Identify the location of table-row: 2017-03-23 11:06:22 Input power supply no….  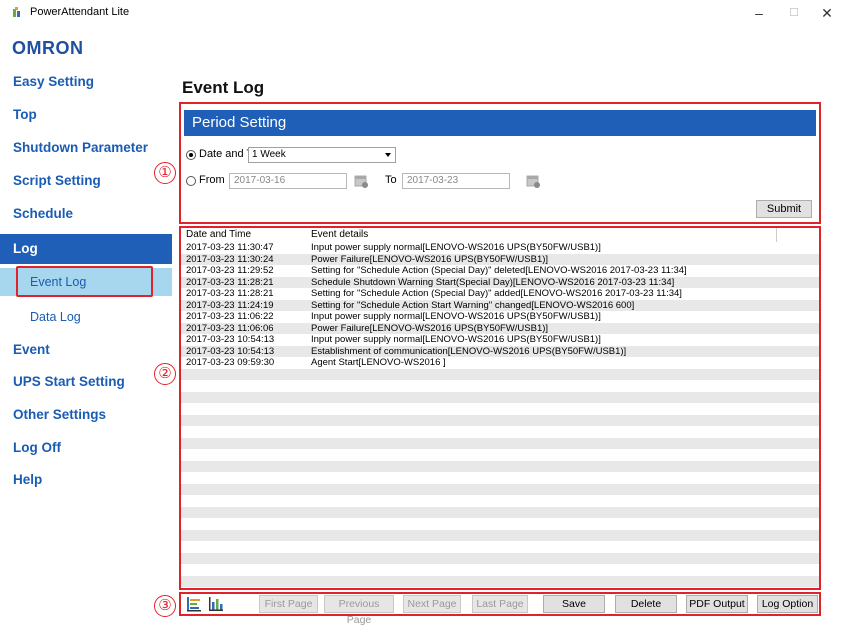
(500, 317).